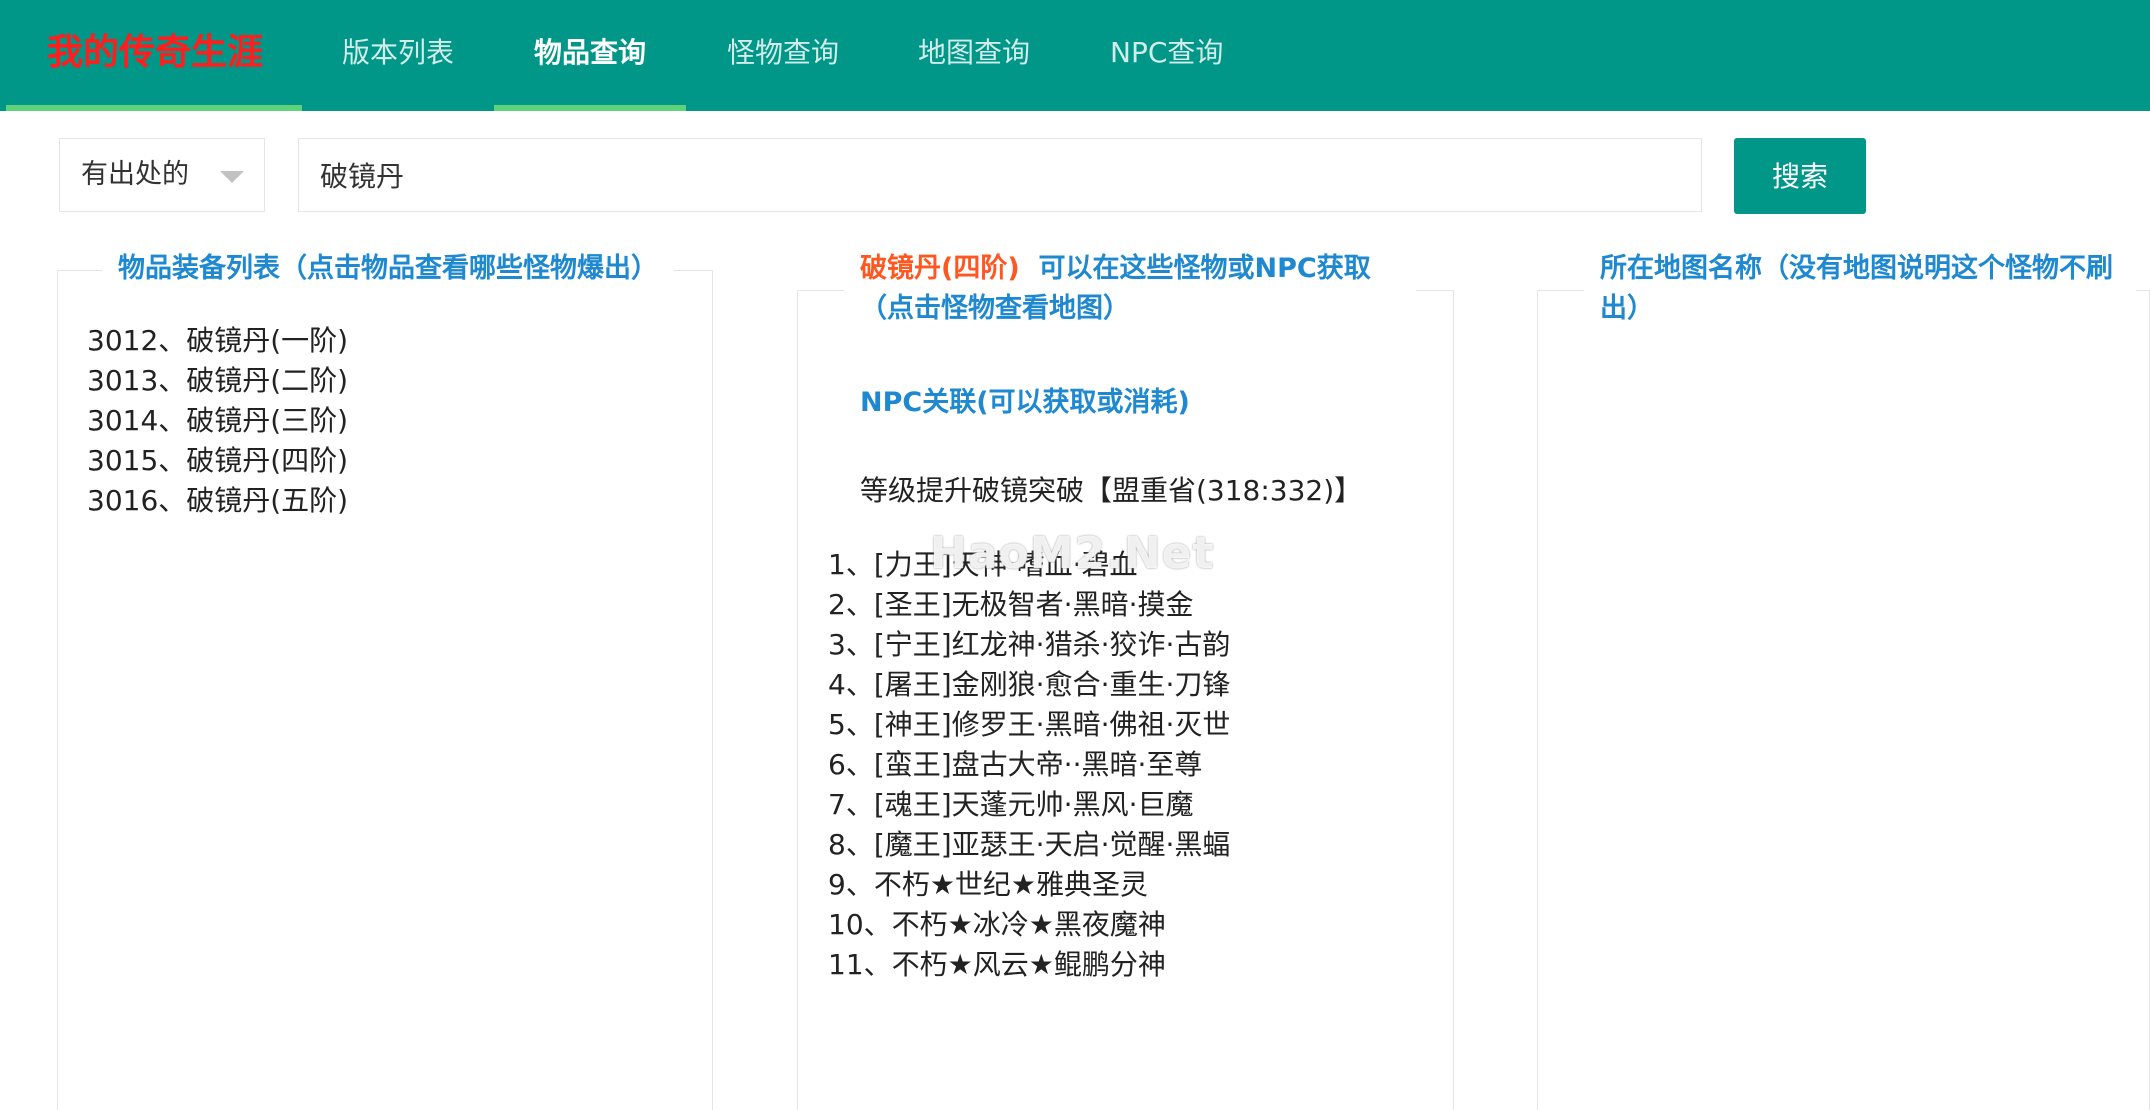  What do you see at coordinates (1204, 268) in the screenshot?
I see `sources-title-text: 可以在这些怪物或NPC获取` at bounding box center [1204, 268].